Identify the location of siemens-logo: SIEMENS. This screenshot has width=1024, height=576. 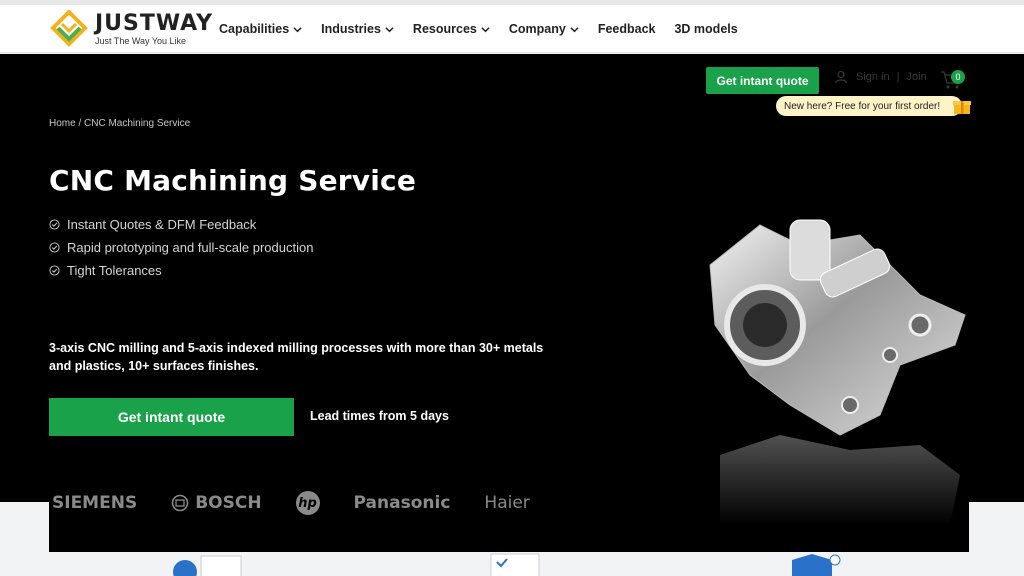
(94, 503).